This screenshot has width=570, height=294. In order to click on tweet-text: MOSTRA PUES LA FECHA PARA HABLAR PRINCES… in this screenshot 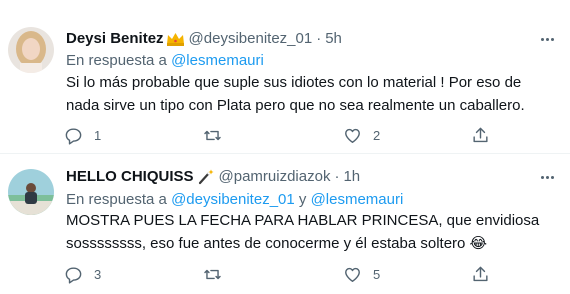, I will do `click(303, 232)`.